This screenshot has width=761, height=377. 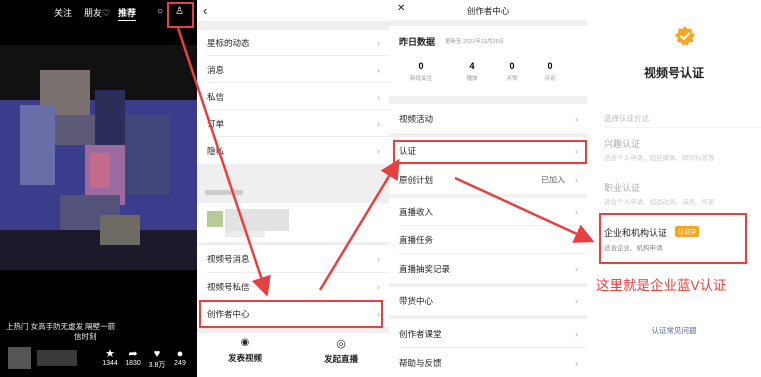 I want to click on item-label: 视频活动, so click(x=416, y=118).